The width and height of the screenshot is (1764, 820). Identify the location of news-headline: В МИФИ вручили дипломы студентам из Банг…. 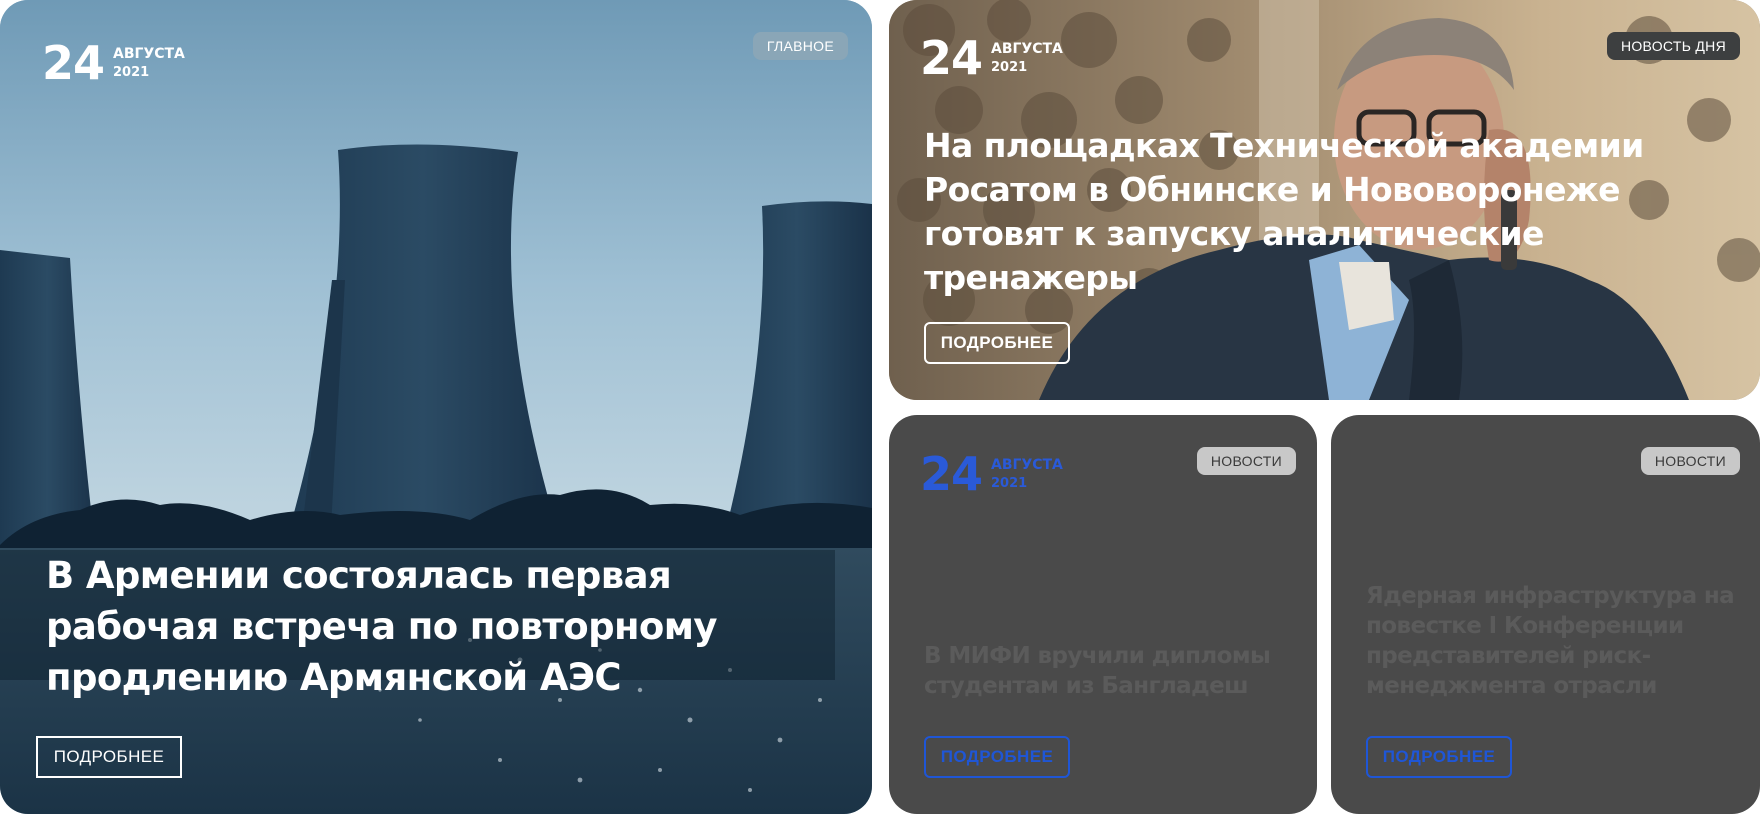
(1109, 671).